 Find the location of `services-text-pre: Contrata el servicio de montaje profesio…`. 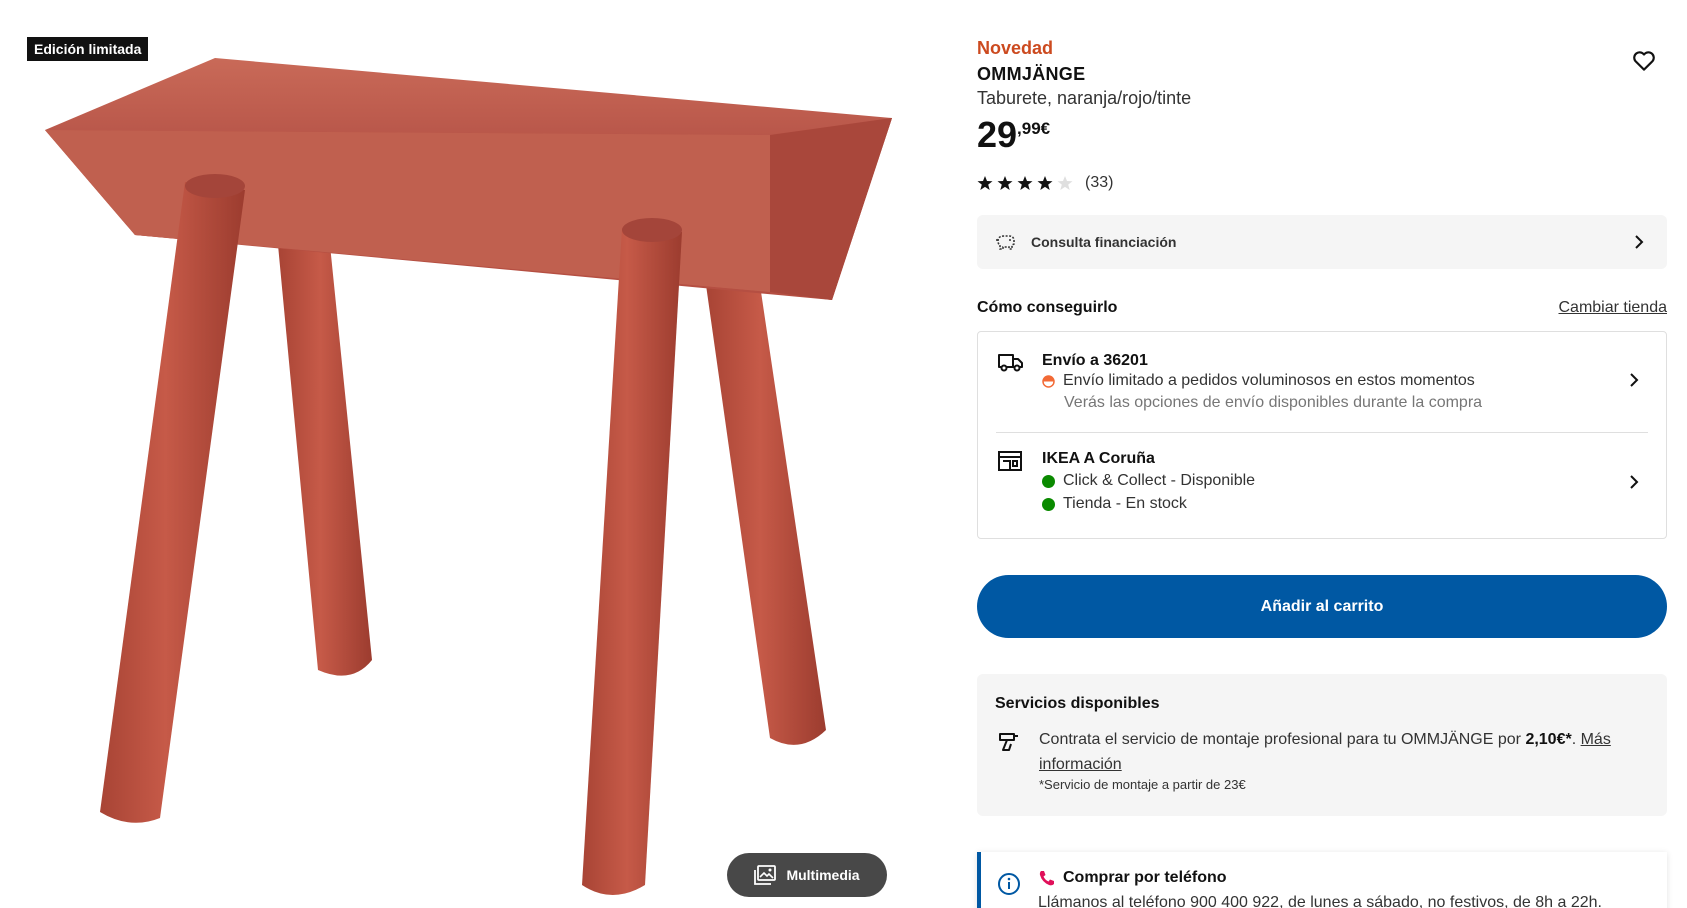

services-text-pre: Contrata el servicio de montaje profesio… is located at coordinates (1282, 739).